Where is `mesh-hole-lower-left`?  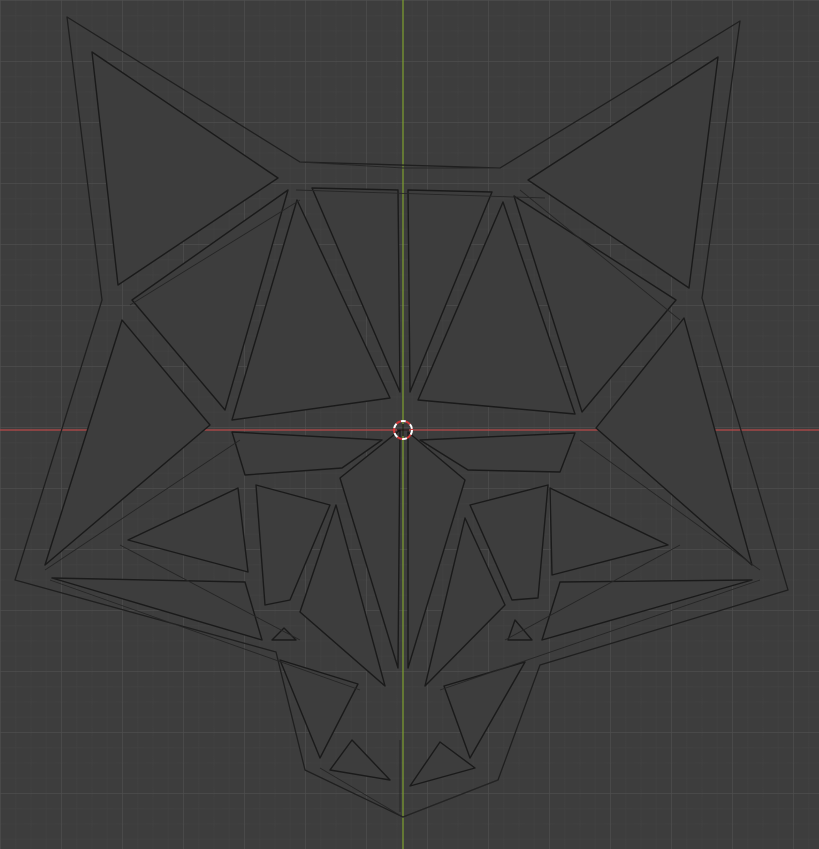
mesh-hole-lower-left is located at coordinates (157, 609).